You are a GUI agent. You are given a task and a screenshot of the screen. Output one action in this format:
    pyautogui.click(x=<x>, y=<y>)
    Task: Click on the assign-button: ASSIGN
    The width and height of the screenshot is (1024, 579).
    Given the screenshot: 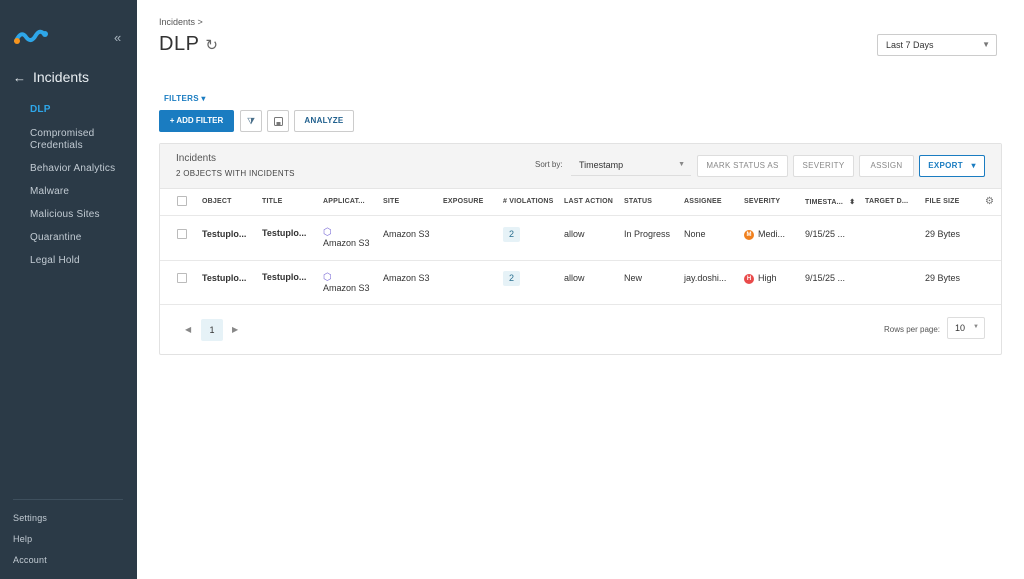 What is the action you would take?
    pyautogui.click(x=886, y=166)
    